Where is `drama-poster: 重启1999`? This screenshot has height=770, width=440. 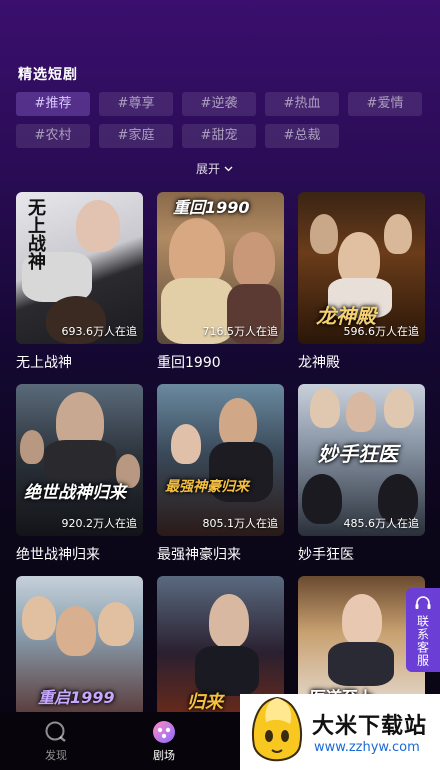 drama-poster: 重启1999 is located at coordinates (79, 646).